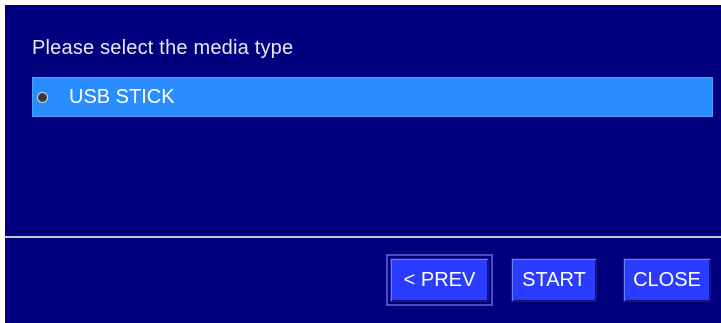 The height and width of the screenshot is (323, 721). What do you see at coordinates (439, 280) in the screenshot?
I see `prev-button: < PREV` at bounding box center [439, 280].